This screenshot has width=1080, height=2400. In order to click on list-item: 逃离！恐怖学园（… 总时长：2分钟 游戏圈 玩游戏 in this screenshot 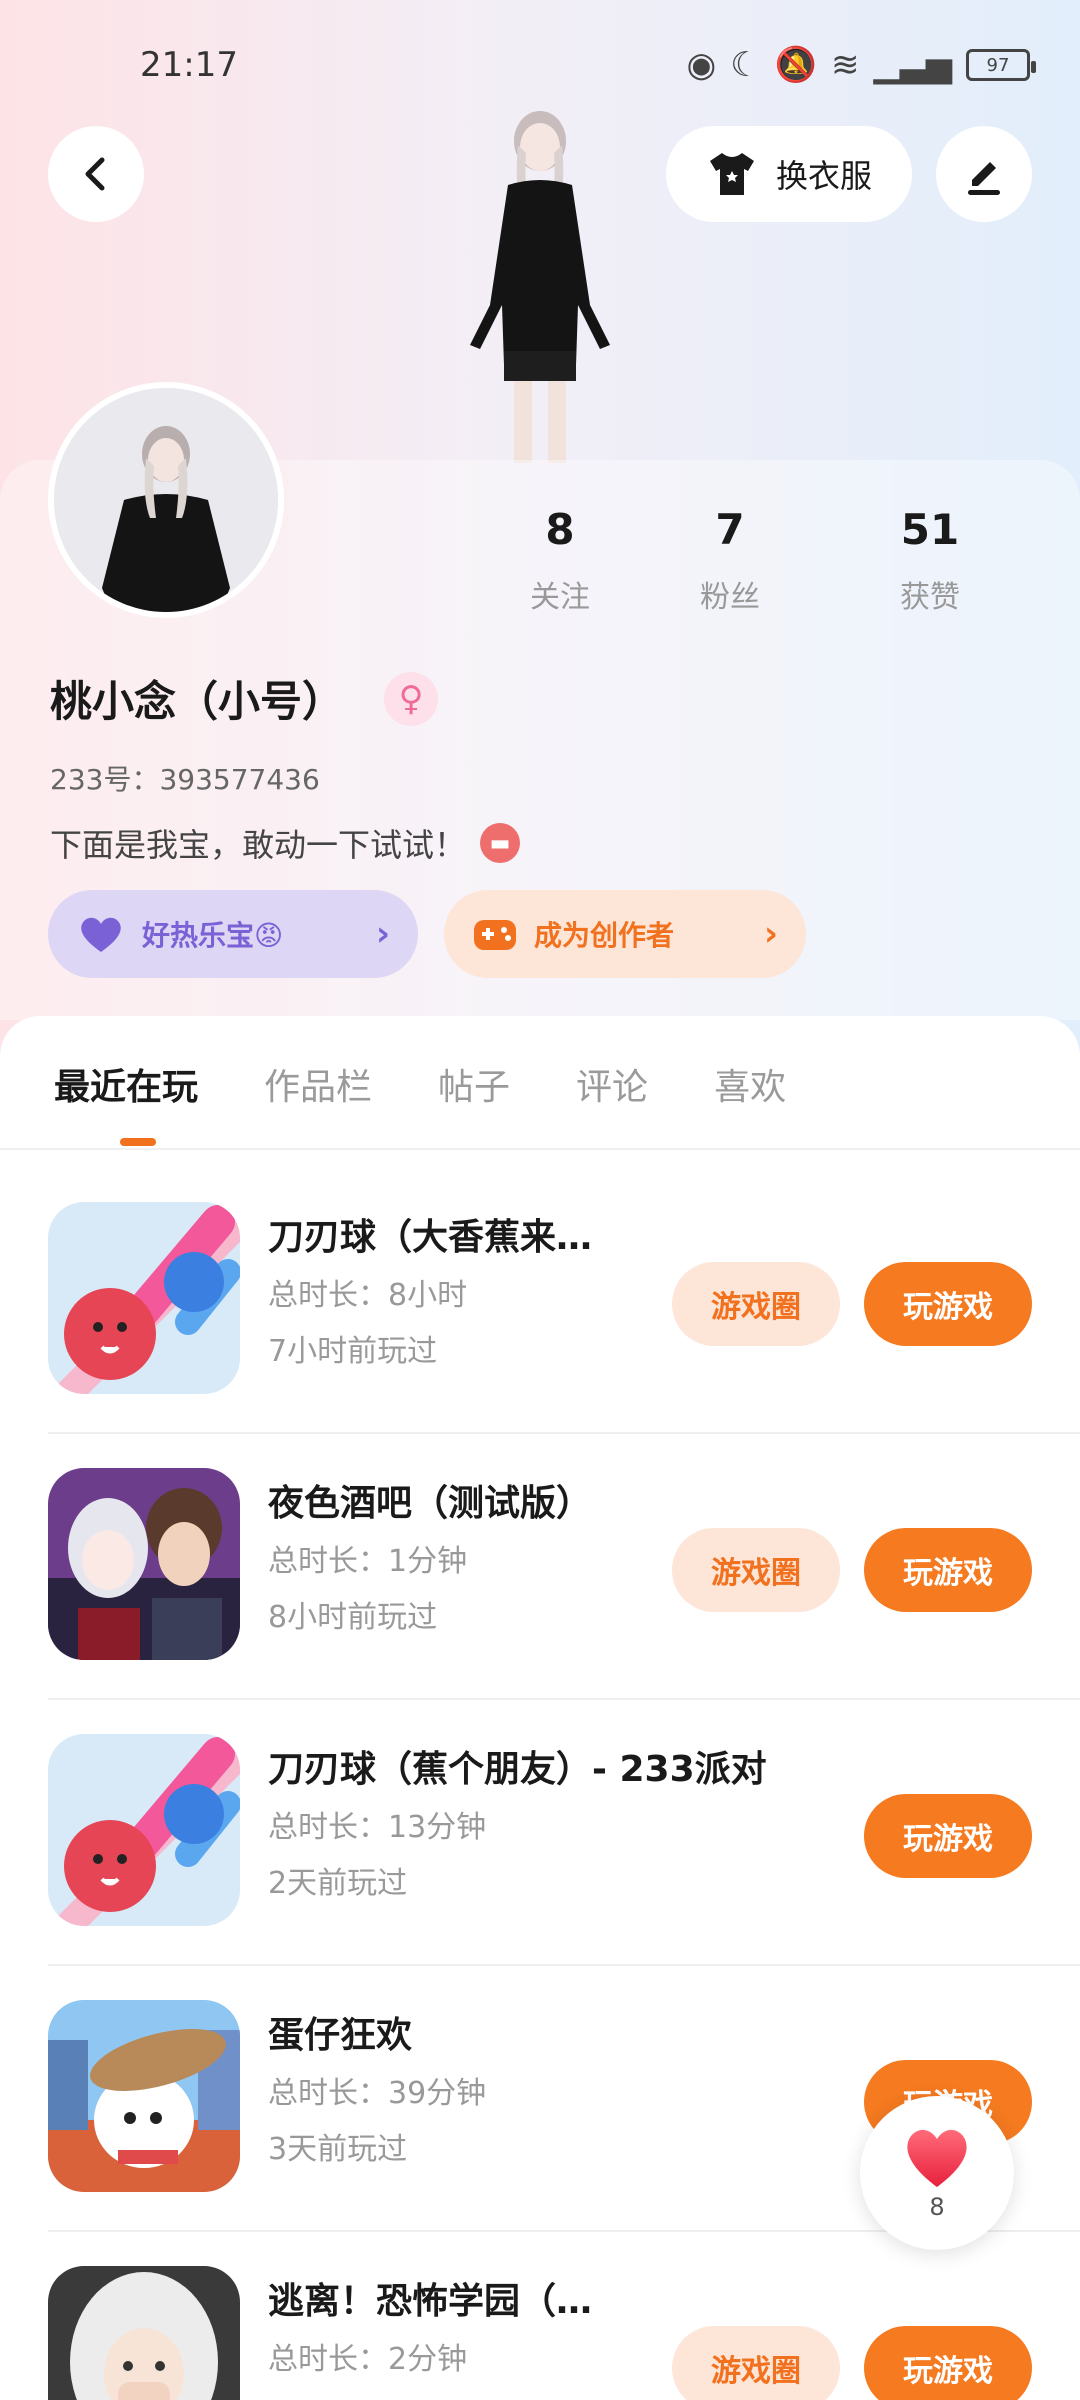, I will do `click(540, 2316)`.